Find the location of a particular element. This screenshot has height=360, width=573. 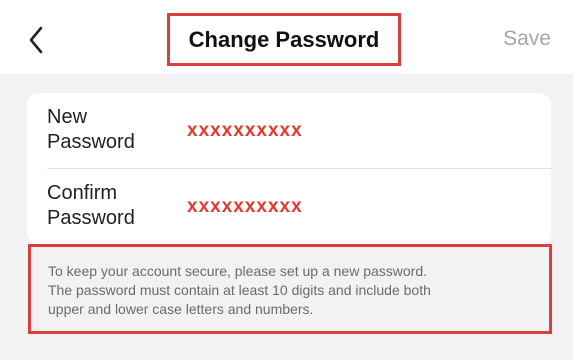

new-password-label-line2: Password is located at coordinates (91, 142).